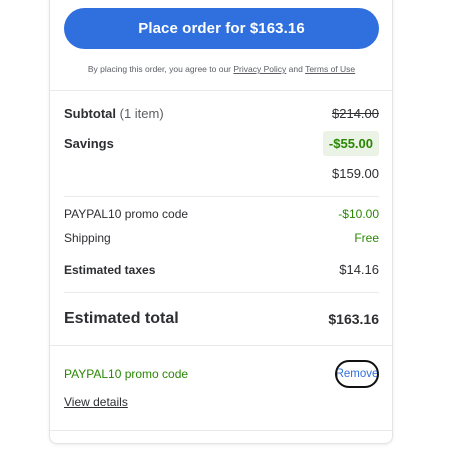 The image size is (450, 450). Describe the element at coordinates (353, 319) in the screenshot. I see `estimated-total-value: $163.16` at that location.